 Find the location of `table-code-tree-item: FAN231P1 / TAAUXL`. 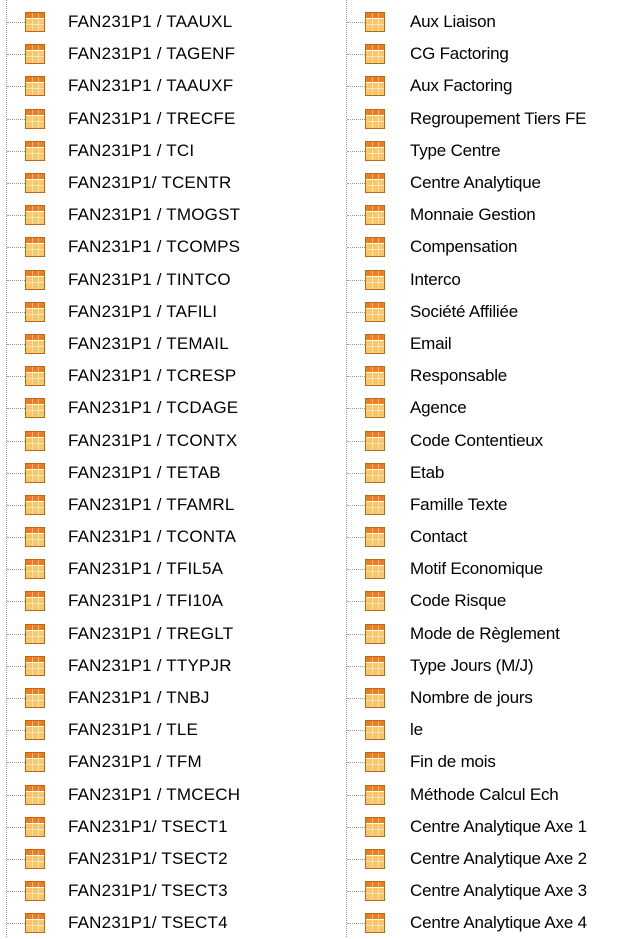

table-code-tree-item: FAN231P1 / TAAUXL is located at coordinates (157, 22).